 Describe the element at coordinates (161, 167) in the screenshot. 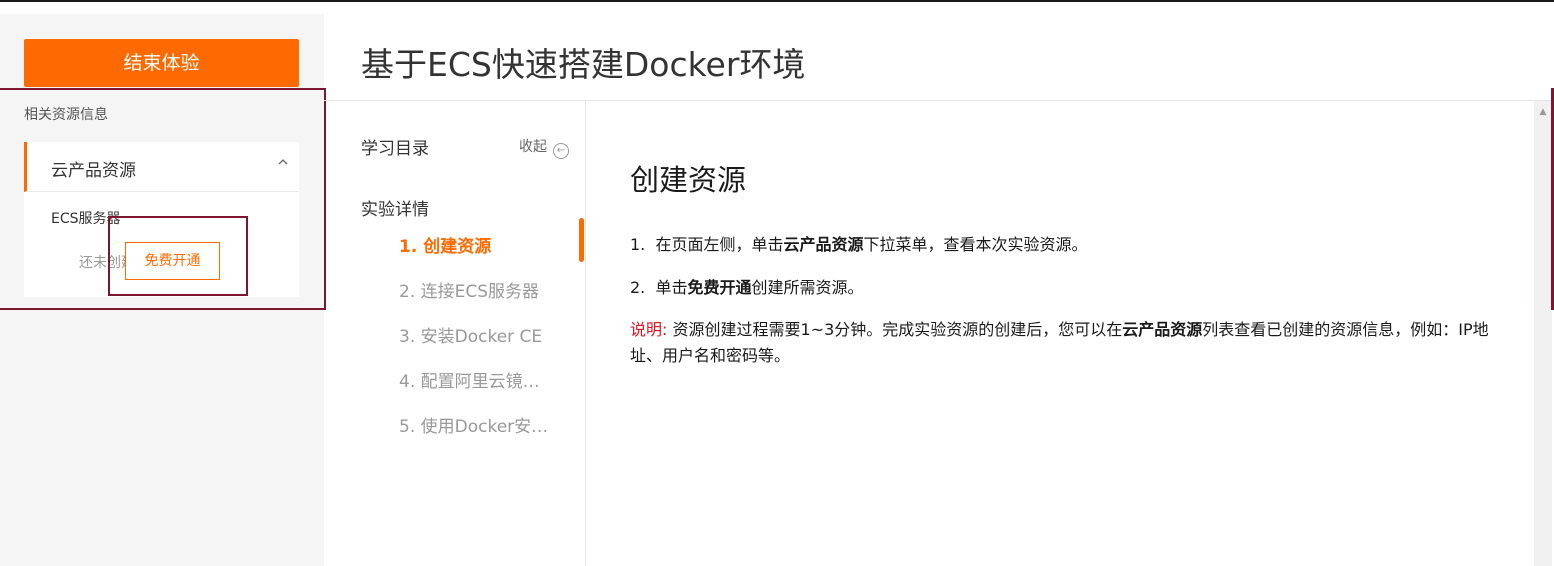

I see `cloud-resource-dropdown: 云产品资源` at that location.